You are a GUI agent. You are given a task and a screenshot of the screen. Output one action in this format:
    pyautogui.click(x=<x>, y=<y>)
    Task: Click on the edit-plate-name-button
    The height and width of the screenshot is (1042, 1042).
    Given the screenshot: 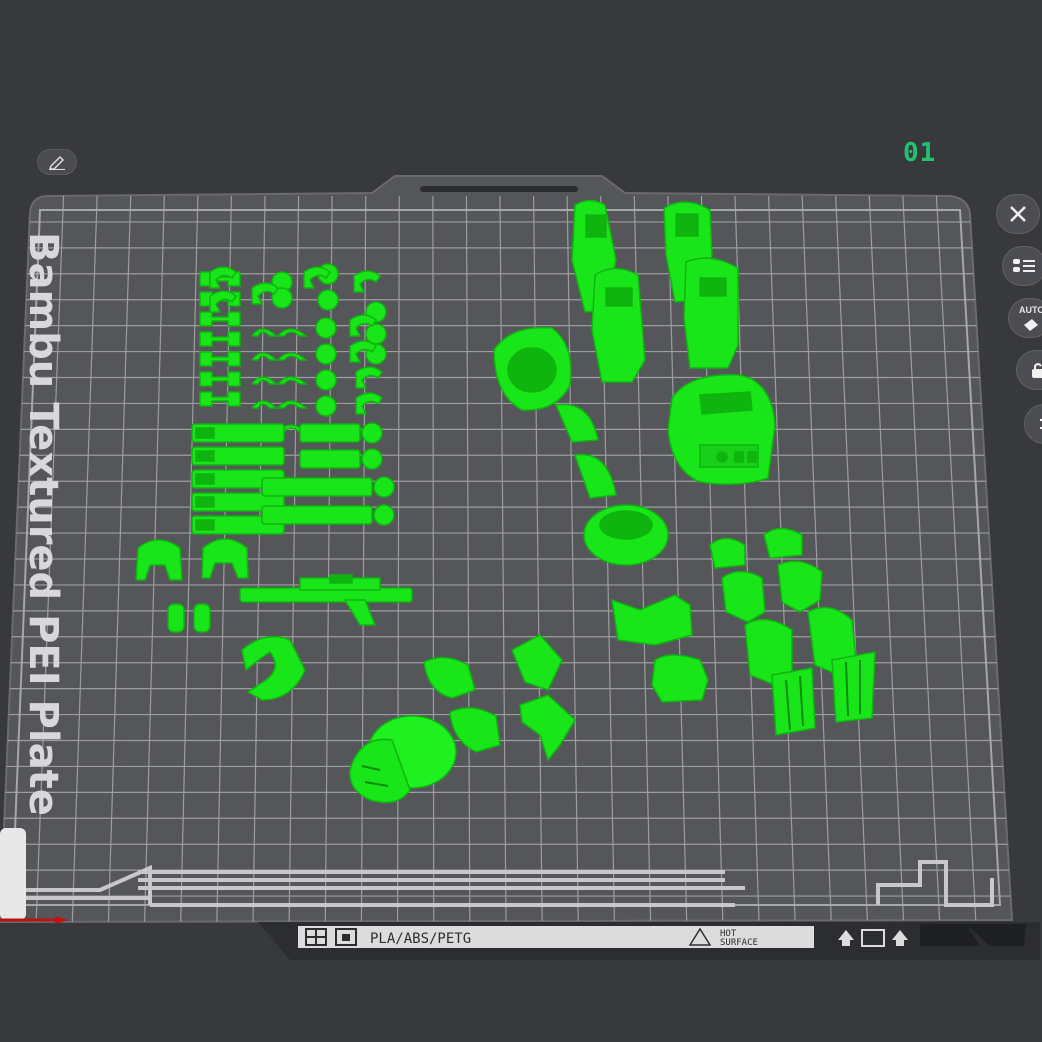 What is the action you would take?
    pyautogui.click(x=57, y=162)
    